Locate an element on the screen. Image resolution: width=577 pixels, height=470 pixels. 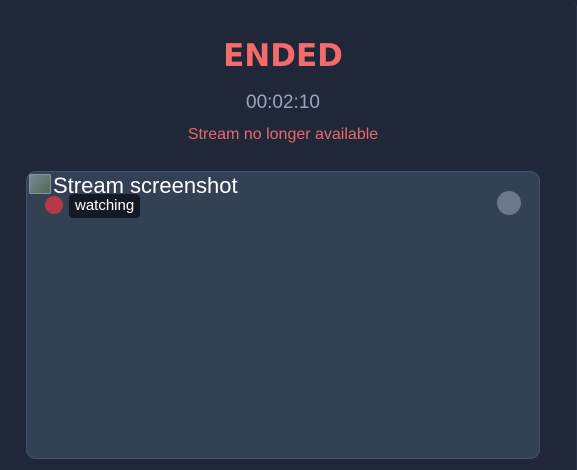
broken-image-icon is located at coordinates (40, 184).